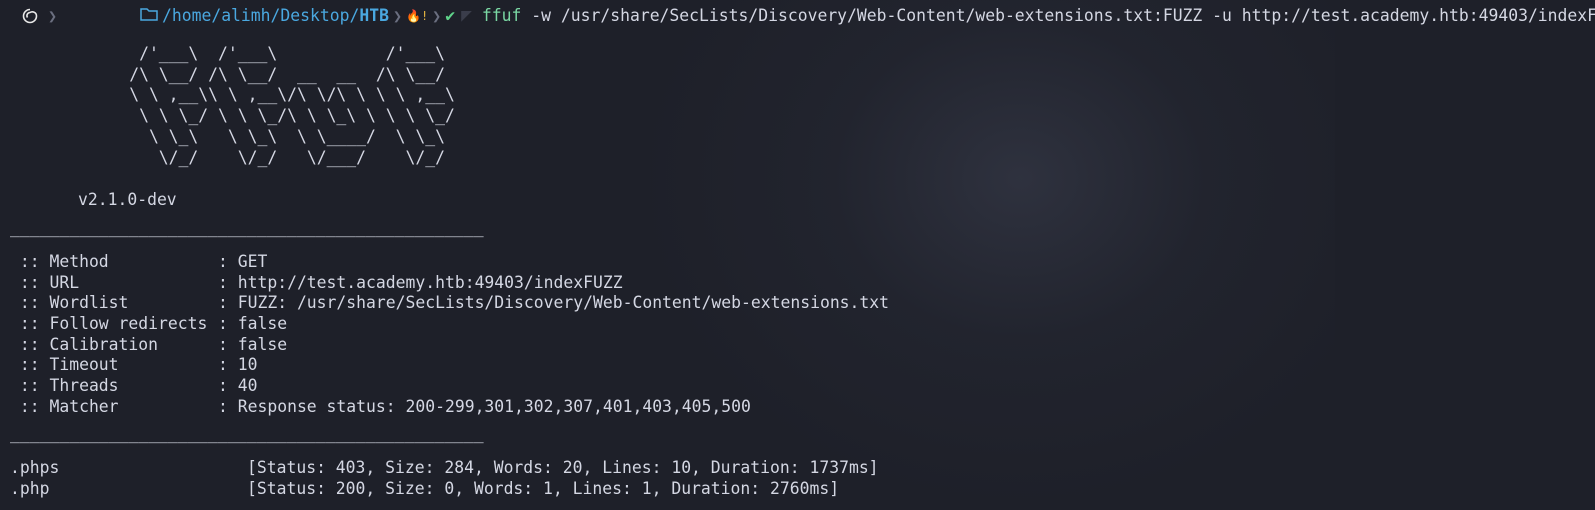 The width and height of the screenshot is (1595, 510). Describe the element at coordinates (109, 23) in the screenshot. I see `folder-icon` at that location.